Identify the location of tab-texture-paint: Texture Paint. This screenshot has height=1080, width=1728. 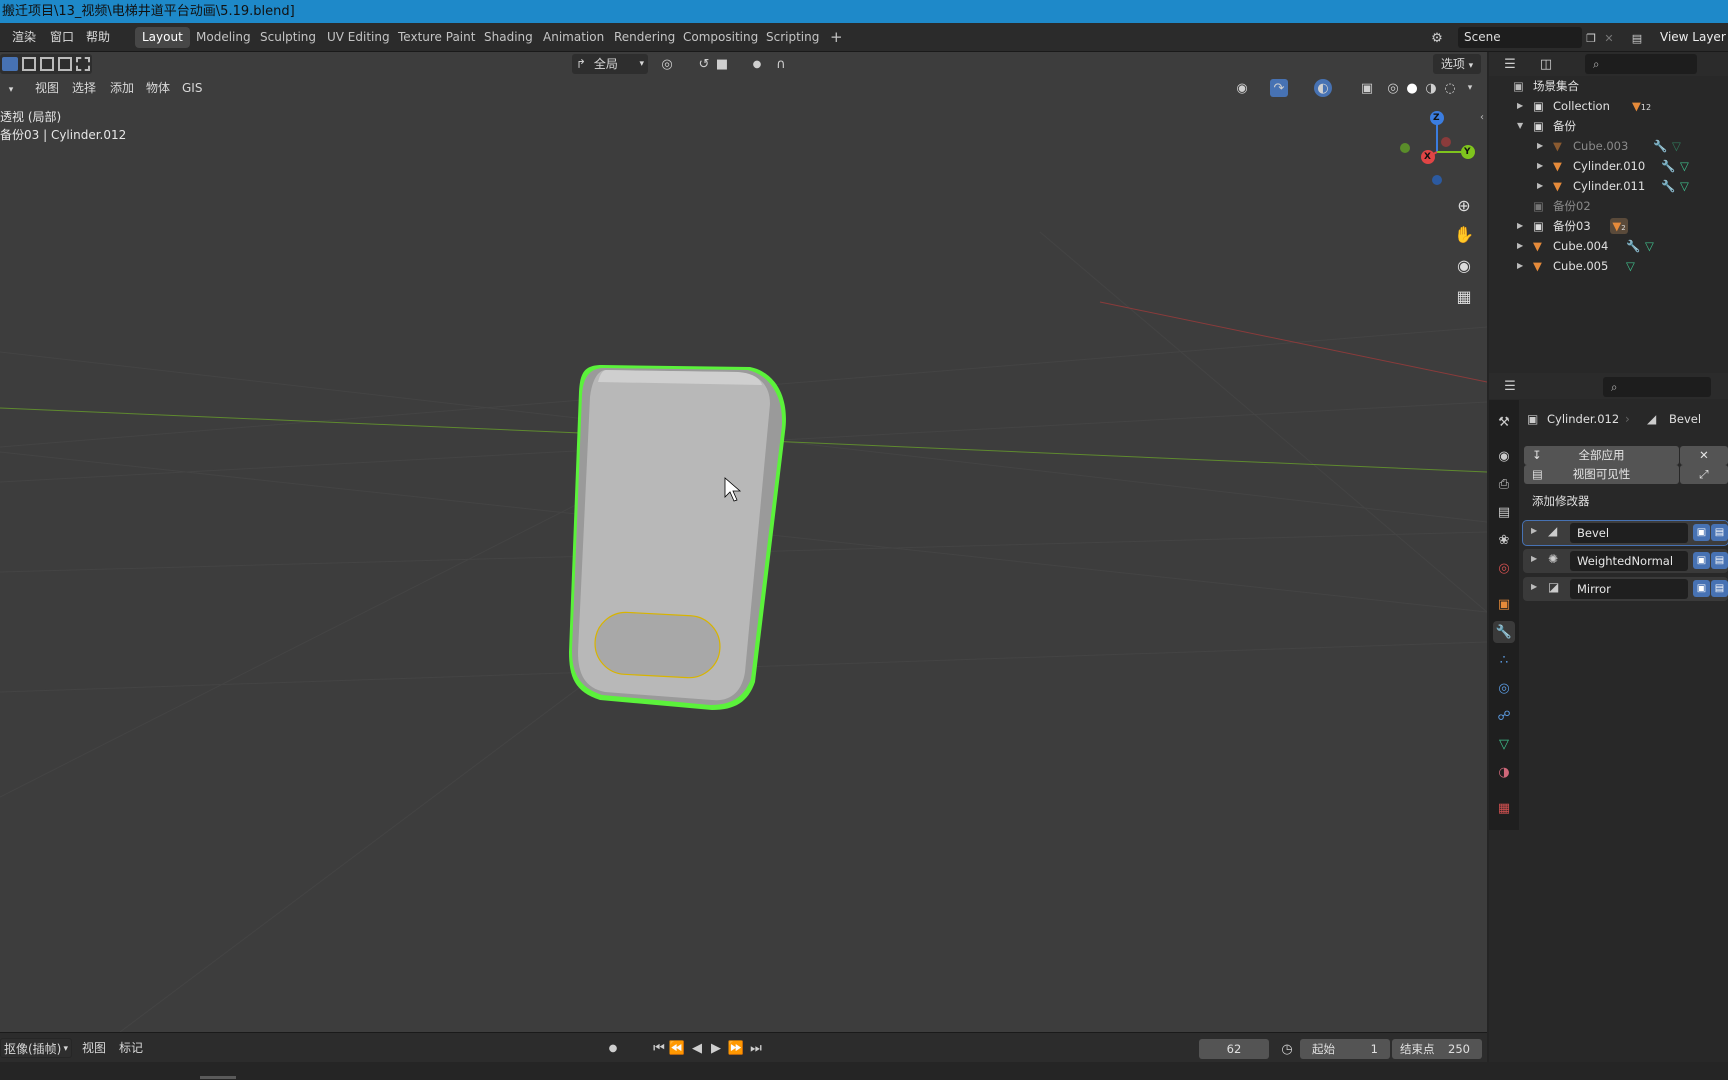
(436, 37).